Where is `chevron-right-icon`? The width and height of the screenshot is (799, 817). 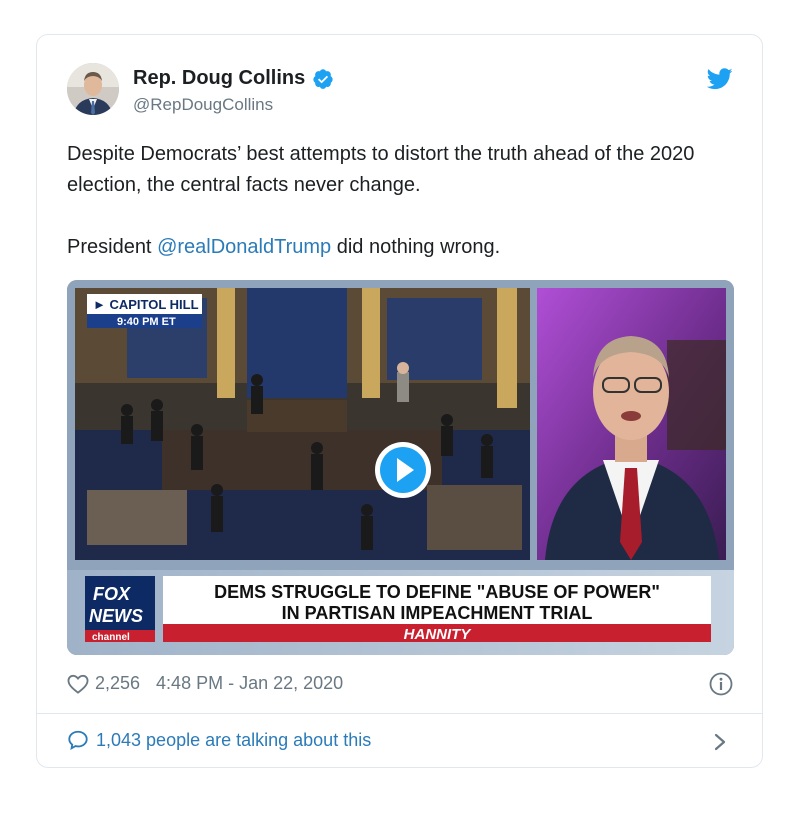 chevron-right-icon is located at coordinates (720, 742).